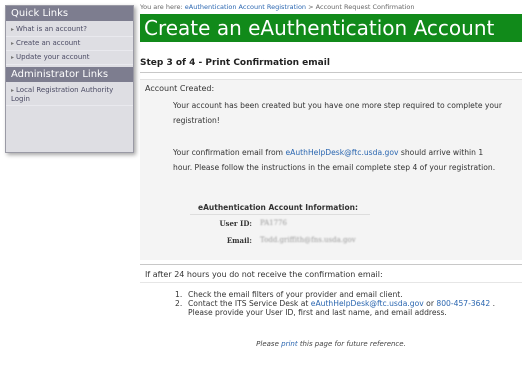 The width and height of the screenshot is (522, 370). What do you see at coordinates (53, 57) in the screenshot?
I see `sidebar-link-label: Update your account` at bounding box center [53, 57].